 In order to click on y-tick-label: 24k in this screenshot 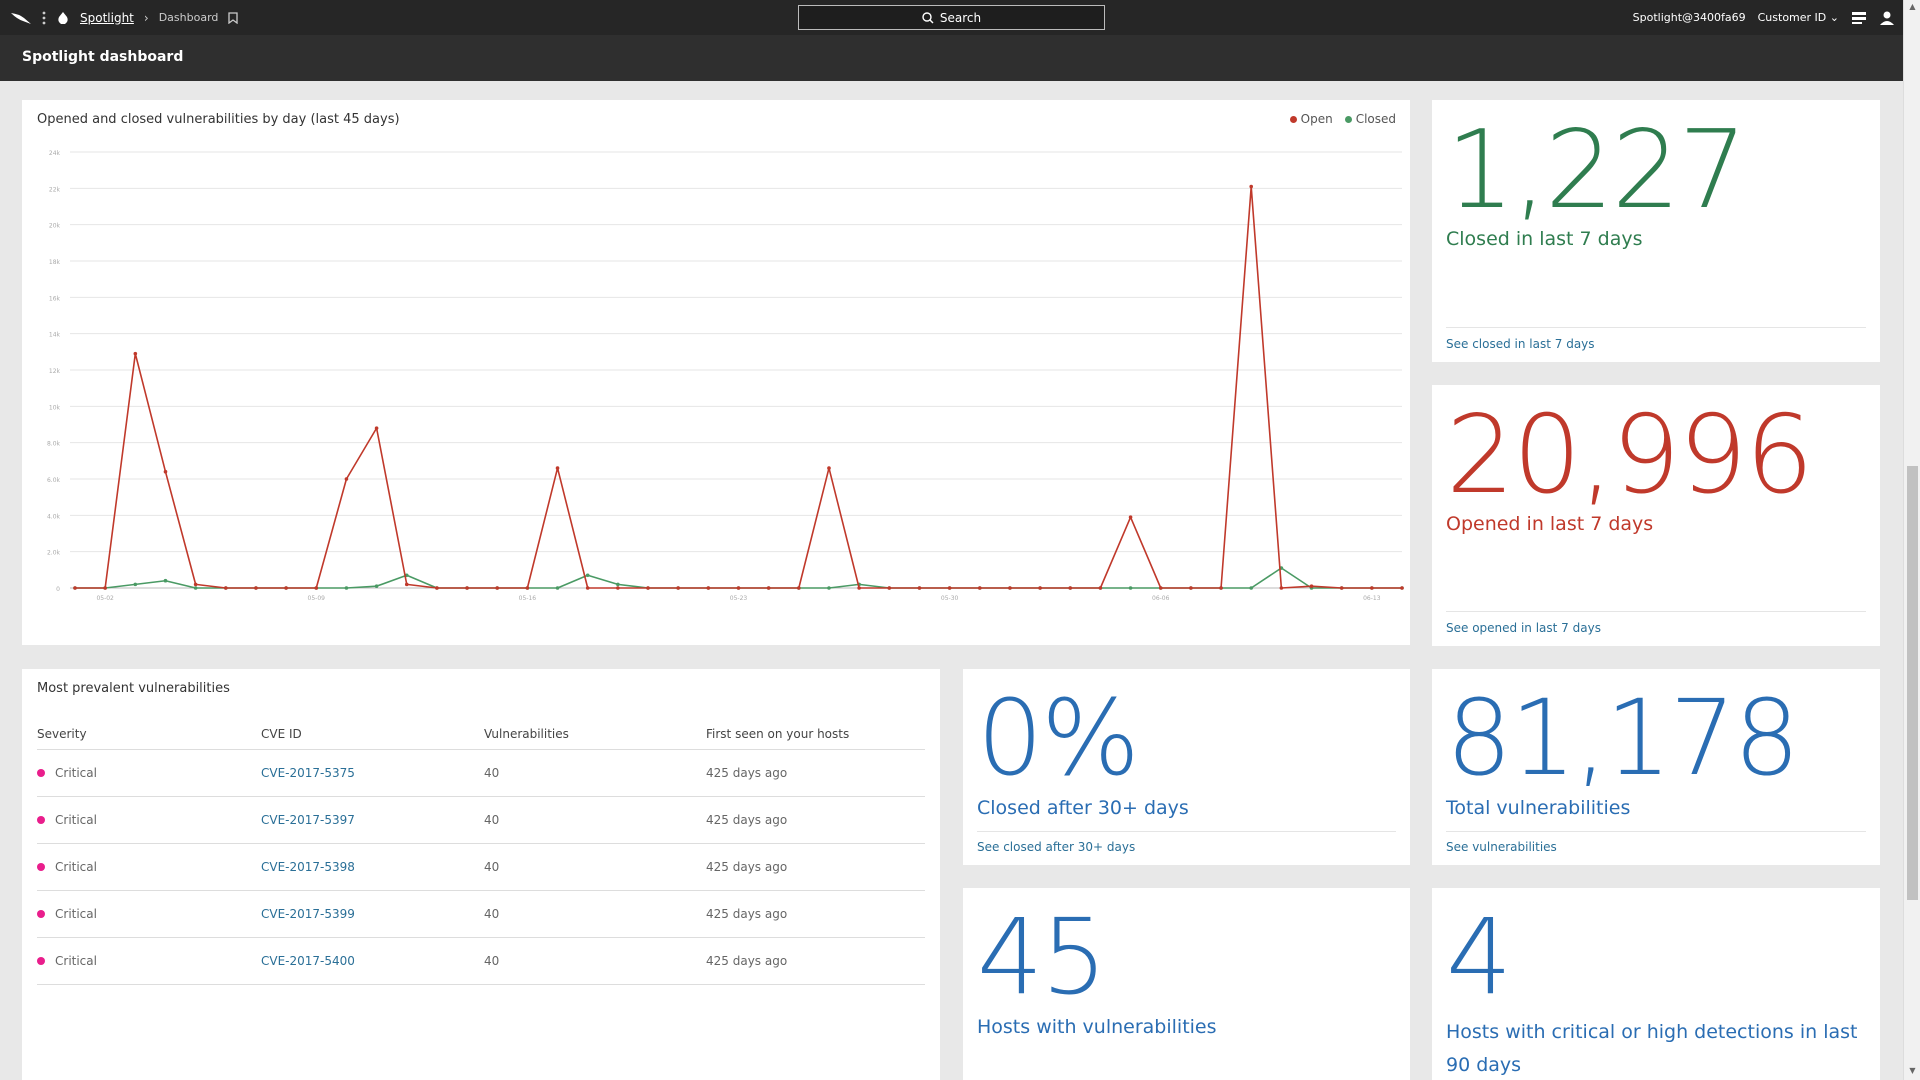, I will do `click(55, 153)`.